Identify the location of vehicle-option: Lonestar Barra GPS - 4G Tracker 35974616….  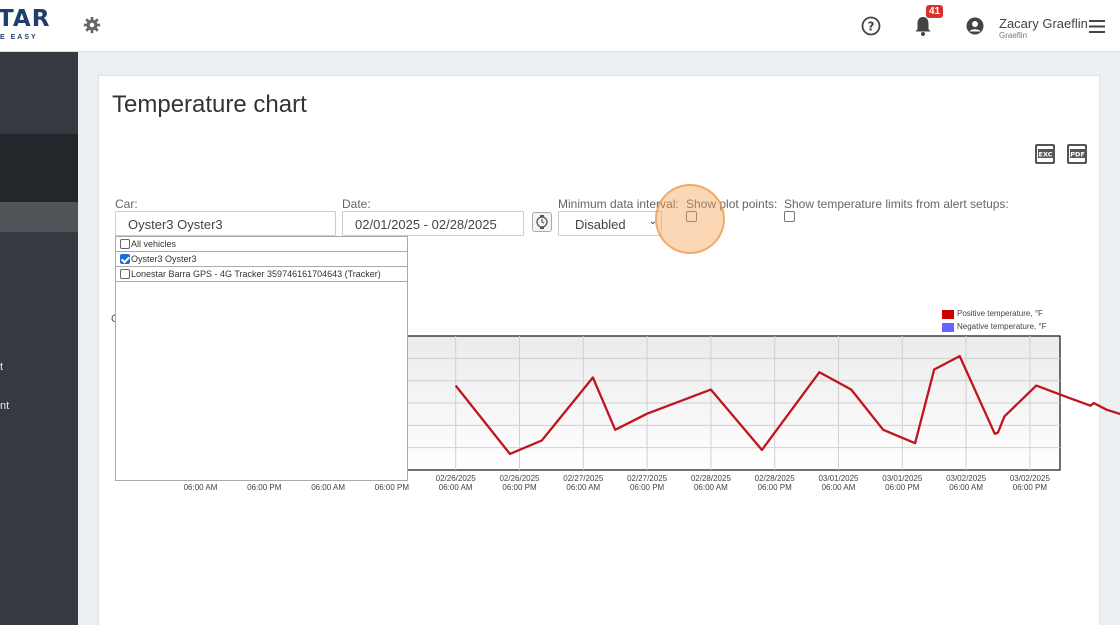
(261, 274).